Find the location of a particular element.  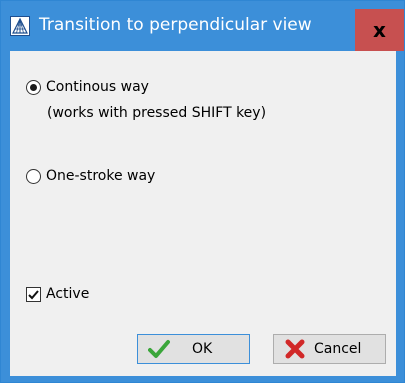

window-title: Transition to perpendicular view is located at coordinates (175, 25).